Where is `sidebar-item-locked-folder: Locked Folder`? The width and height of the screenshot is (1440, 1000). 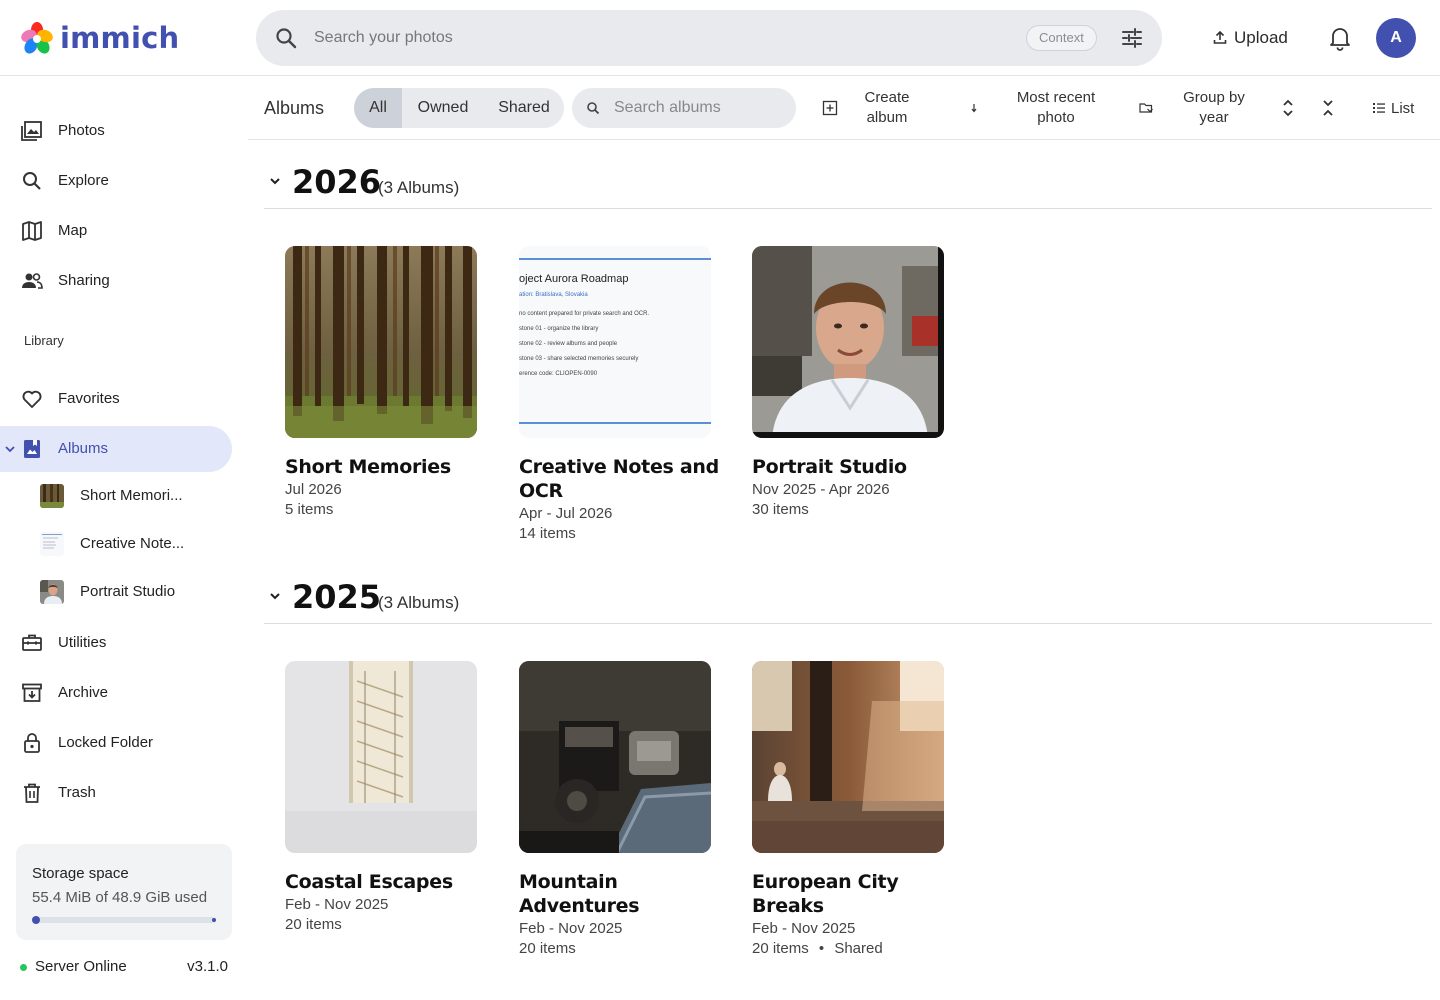
sidebar-item-locked-folder: Locked Folder is located at coordinates (116, 743).